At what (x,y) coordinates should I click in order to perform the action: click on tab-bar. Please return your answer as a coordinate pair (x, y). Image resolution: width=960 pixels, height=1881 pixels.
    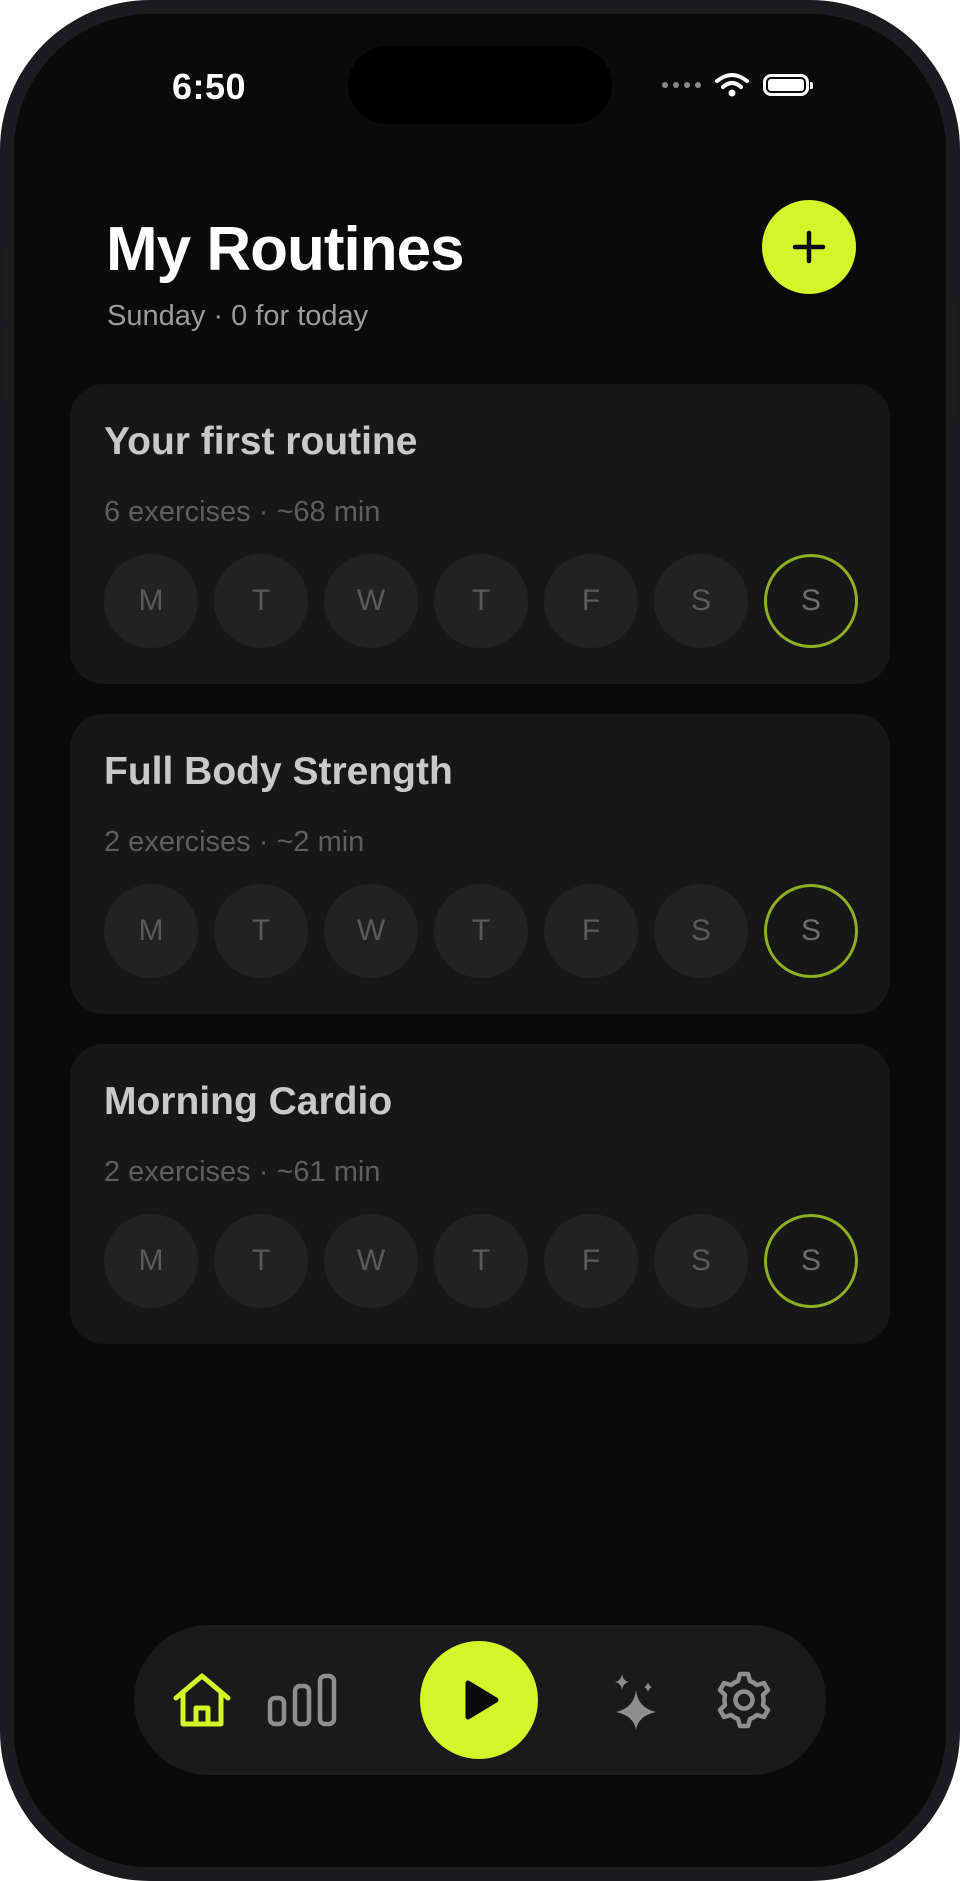
    Looking at the image, I should click on (480, 1700).